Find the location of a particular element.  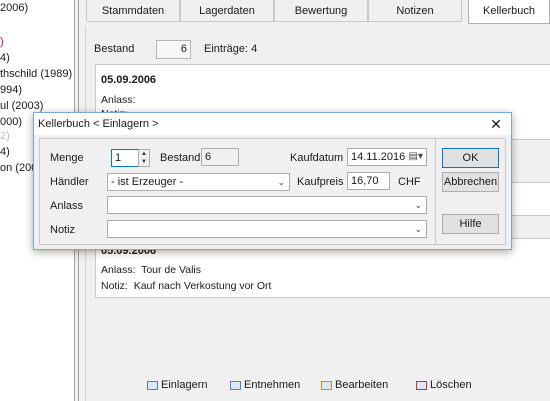

wine-list-item: thschild (1989) is located at coordinates (36, 74).